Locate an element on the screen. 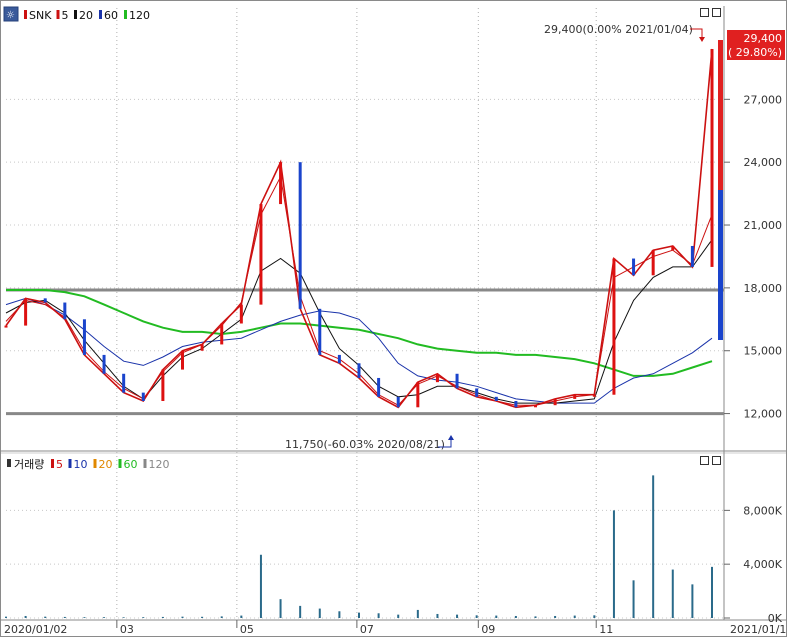 Image resolution: width=787 pixels, height=637 pixels. x-tick-label: 03 is located at coordinates (127, 629).